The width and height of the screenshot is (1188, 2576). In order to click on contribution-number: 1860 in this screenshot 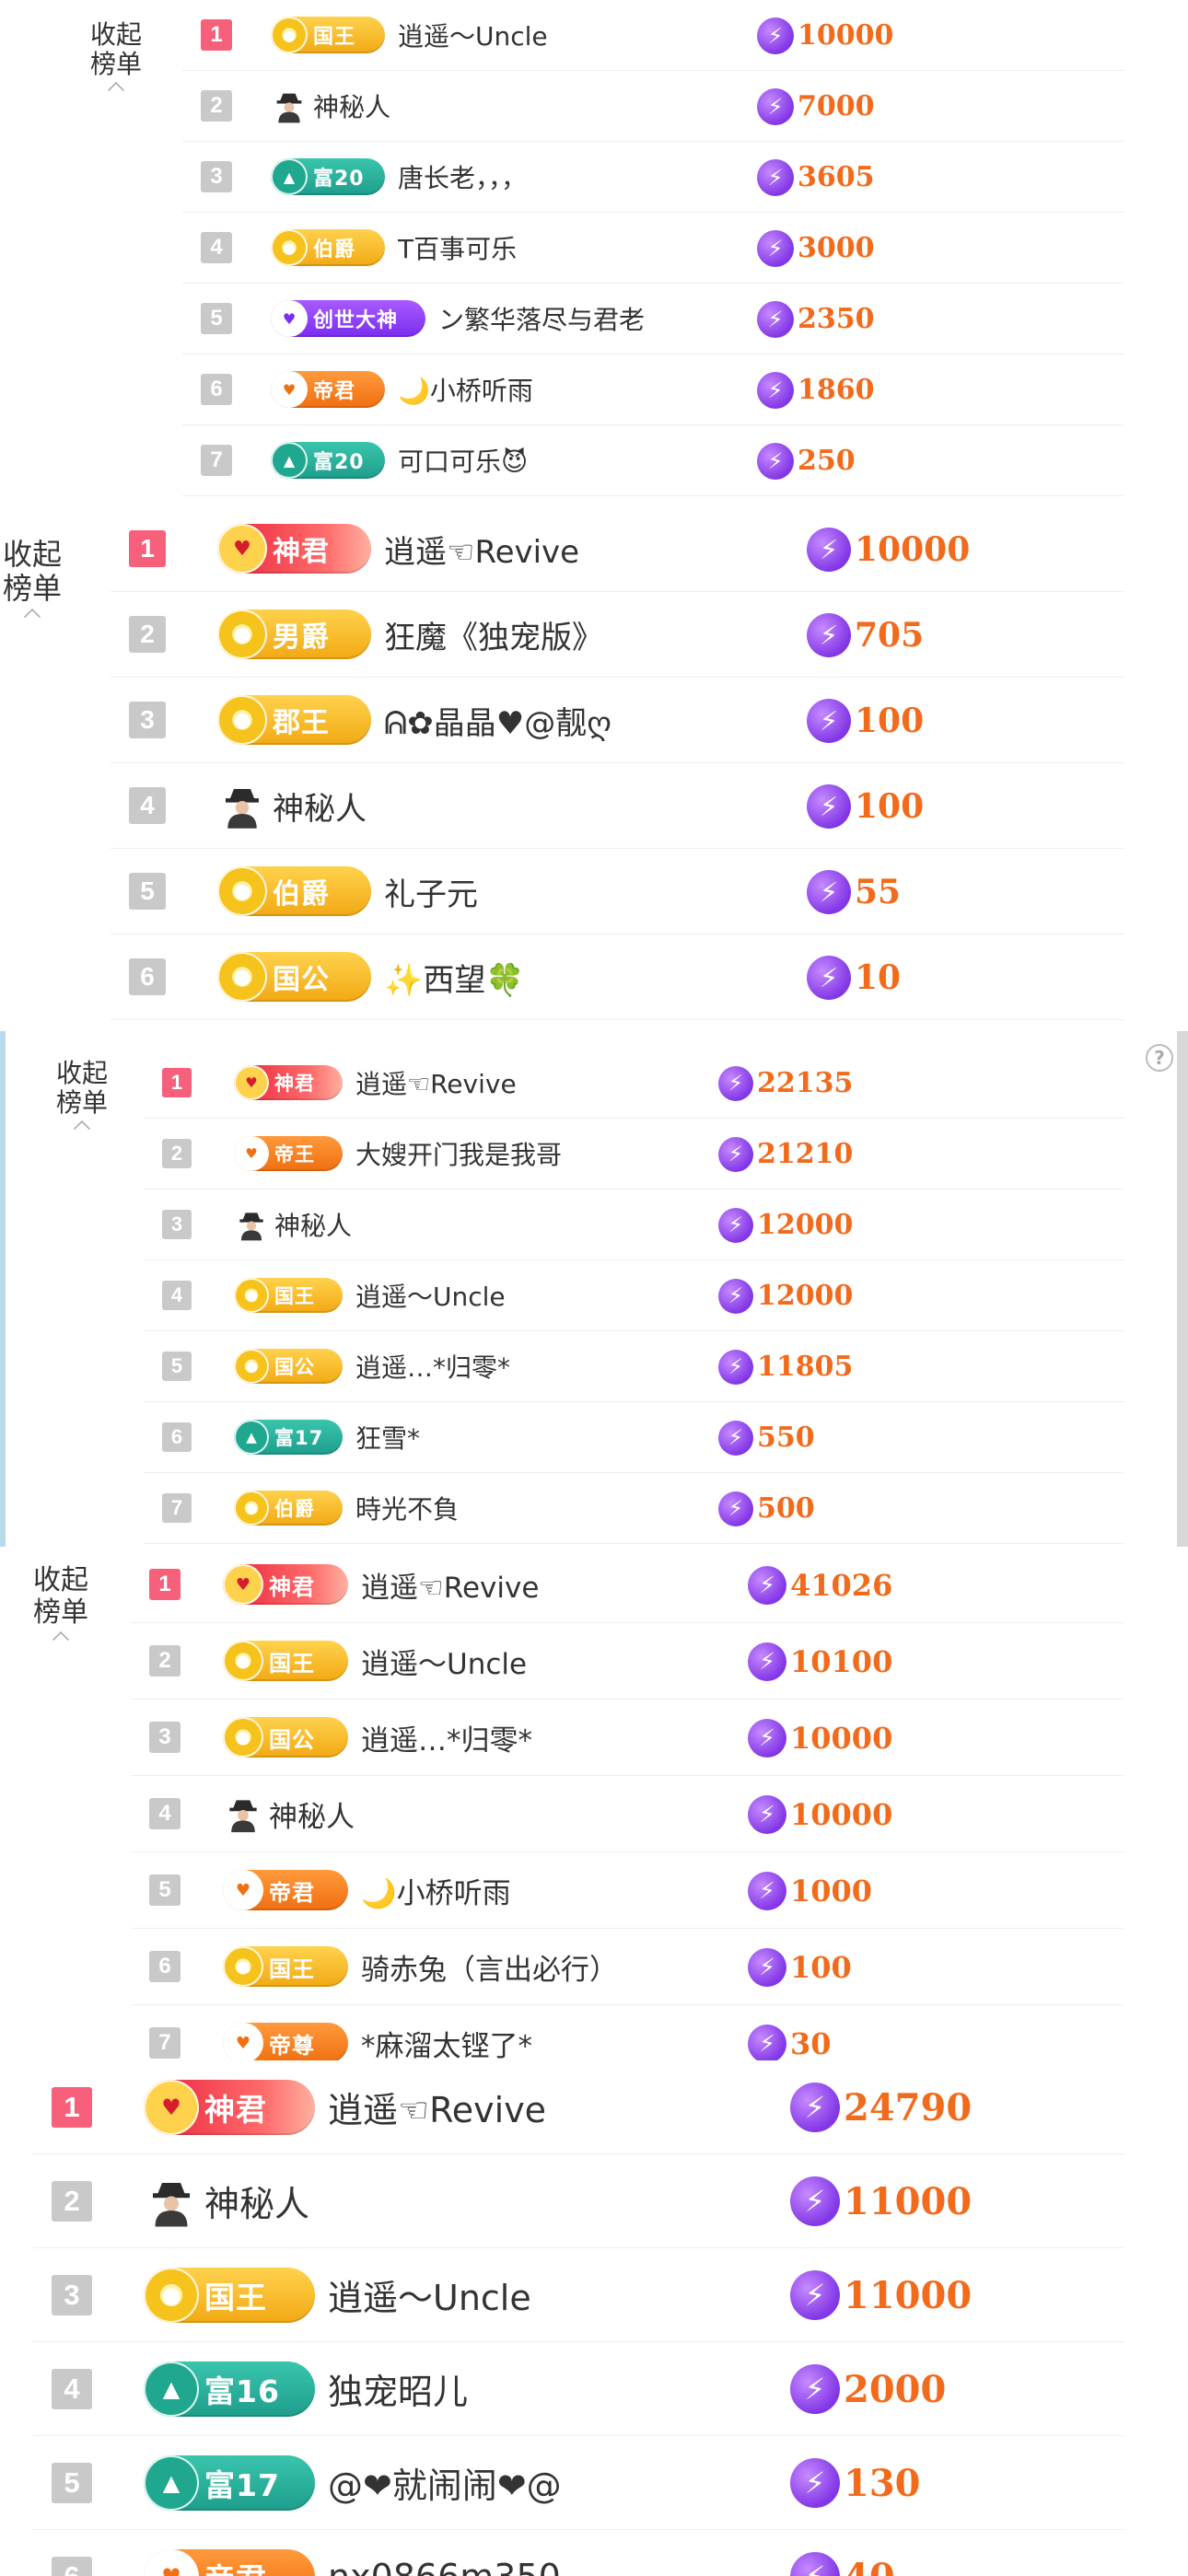, I will do `click(836, 390)`.